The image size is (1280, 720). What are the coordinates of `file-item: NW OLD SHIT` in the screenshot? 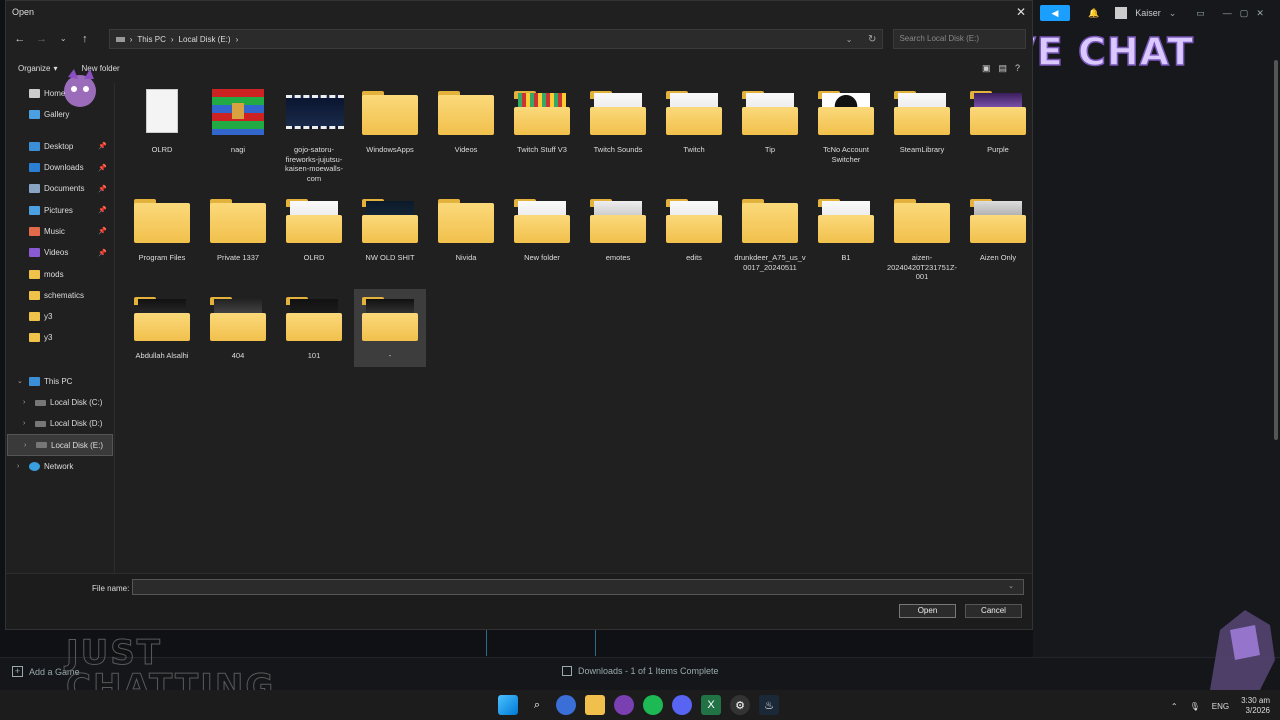 It's located at (390, 229).